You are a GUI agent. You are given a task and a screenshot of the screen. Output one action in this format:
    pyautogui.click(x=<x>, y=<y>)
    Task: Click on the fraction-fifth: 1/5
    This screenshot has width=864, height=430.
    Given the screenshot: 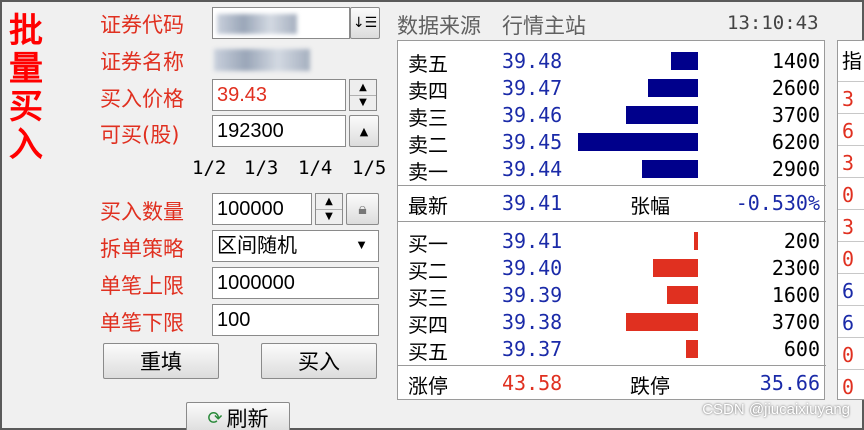 What is the action you would take?
    pyautogui.click(x=369, y=168)
    